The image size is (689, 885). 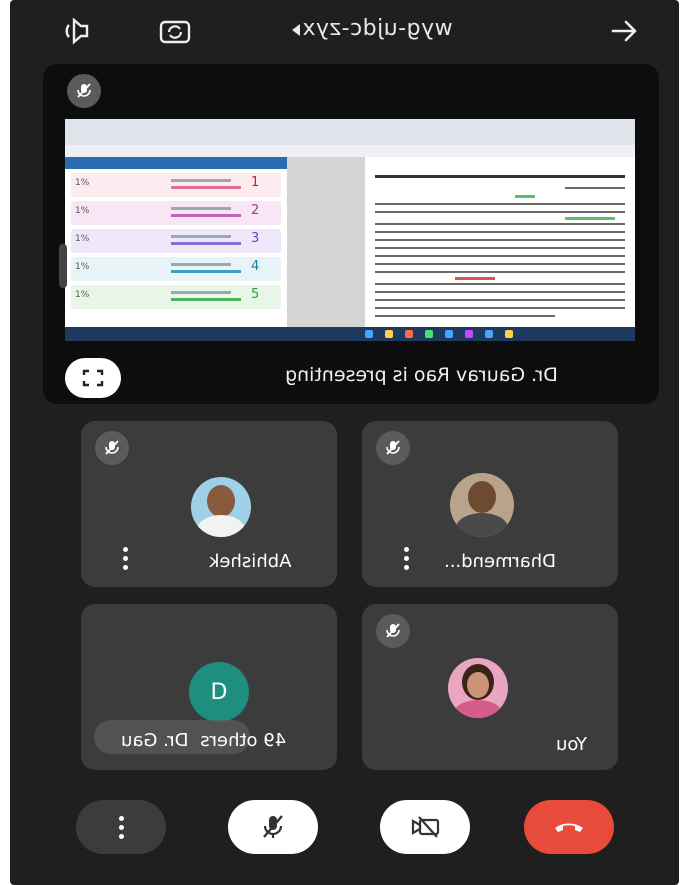 What do you see at coordinates (326, 242) in the screenshot?
I see `shared-viewer-gutter` at bounding box center [326, 242].